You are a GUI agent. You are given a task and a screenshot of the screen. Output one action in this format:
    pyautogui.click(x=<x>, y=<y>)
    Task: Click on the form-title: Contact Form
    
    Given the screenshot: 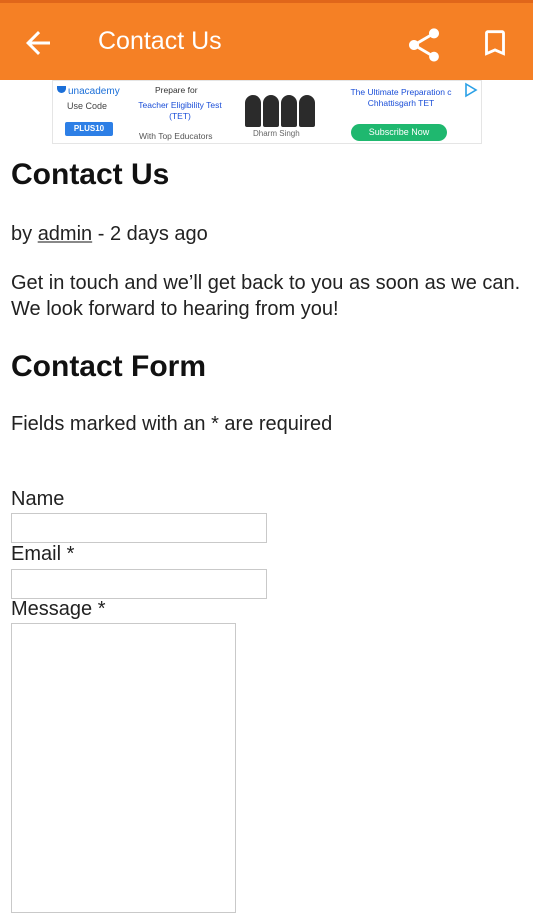 What is the action you would take?
    pyautogui.click(x=108, y=366)
    